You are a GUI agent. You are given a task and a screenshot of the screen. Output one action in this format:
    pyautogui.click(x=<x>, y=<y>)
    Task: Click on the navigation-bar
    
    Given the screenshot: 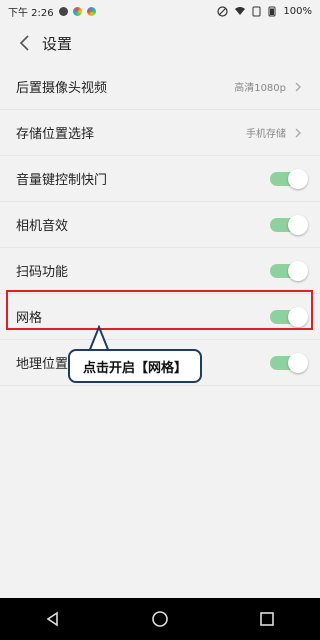 What is the action you would take?
    pyautogui.click(x=160, y=619)
    